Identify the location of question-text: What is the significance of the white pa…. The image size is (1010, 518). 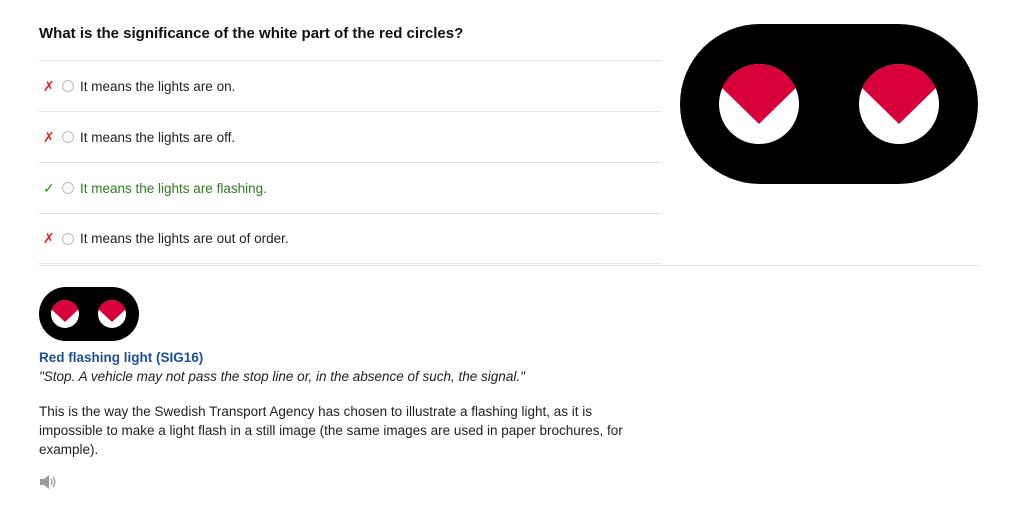
(251, 33).